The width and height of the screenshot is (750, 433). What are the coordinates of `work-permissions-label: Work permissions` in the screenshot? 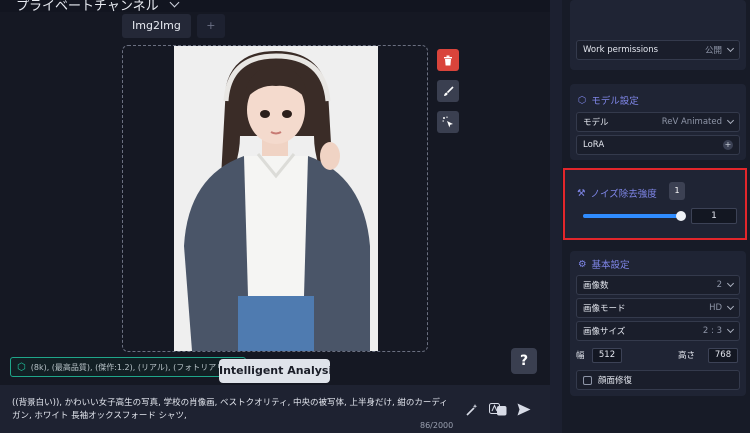 It's located at (621, 50).